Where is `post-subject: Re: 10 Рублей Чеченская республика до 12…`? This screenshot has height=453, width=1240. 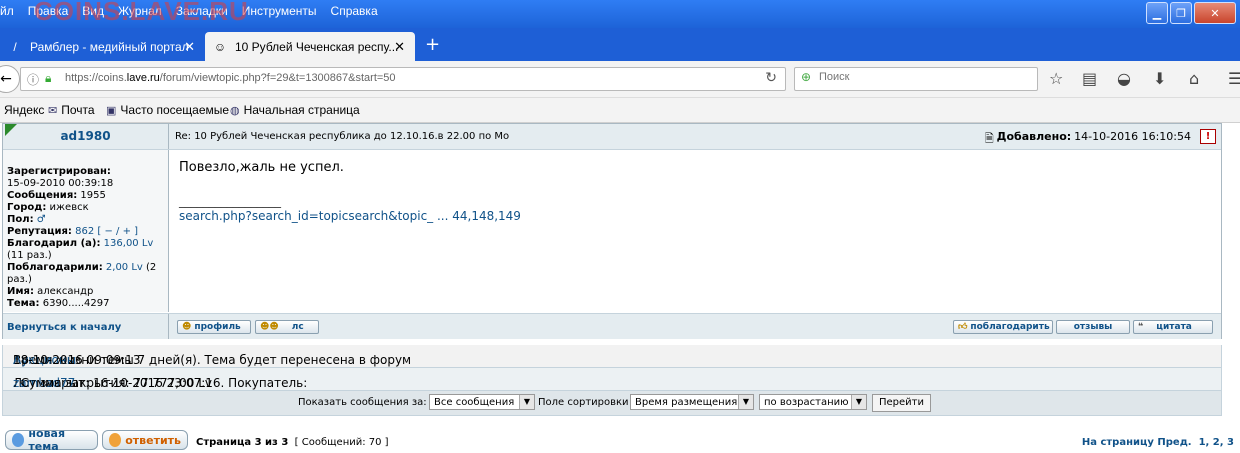
post-subject: Re: 10 Рублей Чеченская республика до 12… is located at coordinates (342, 136).